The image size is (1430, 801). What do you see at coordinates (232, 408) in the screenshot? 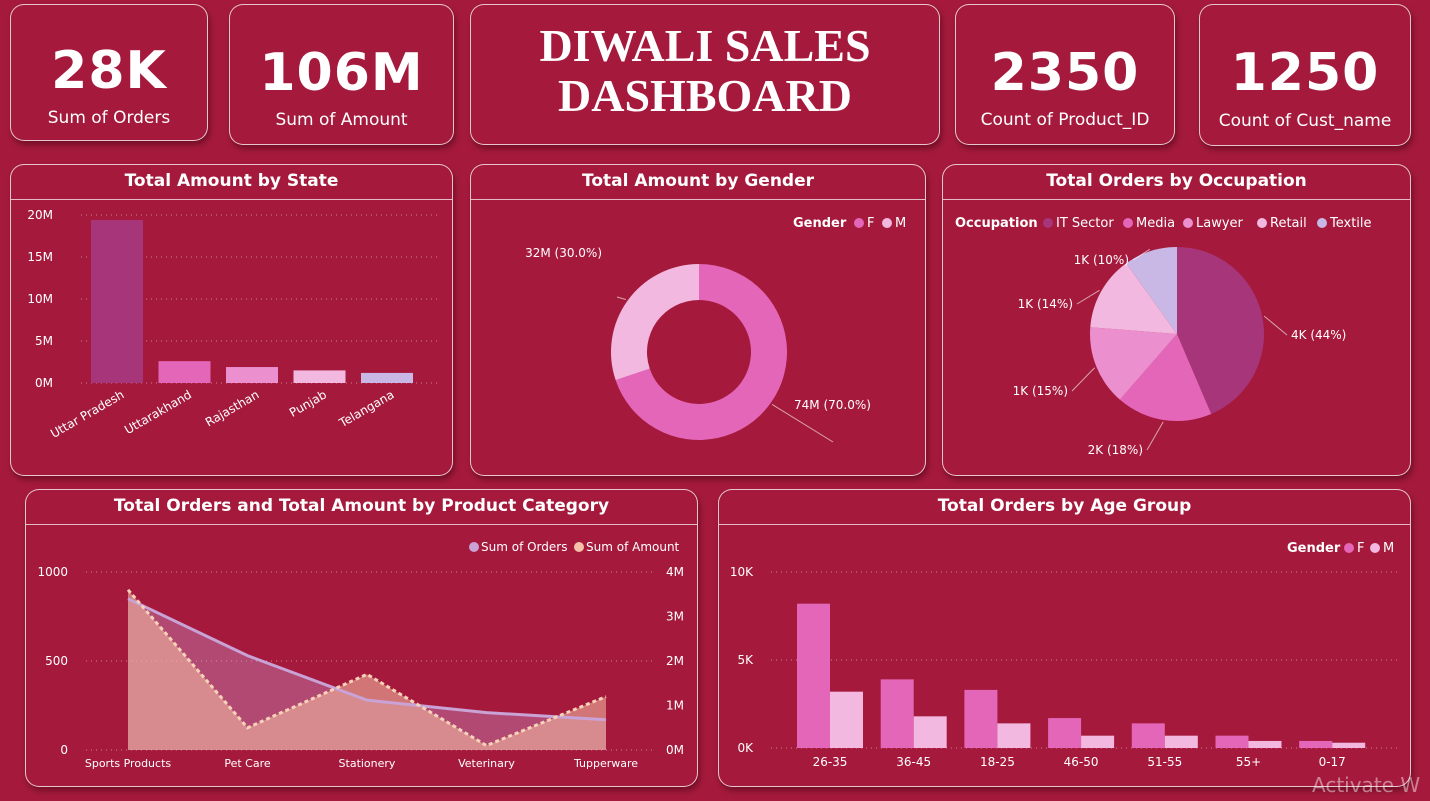
I see `x-tick-label: Rajasthan` at bounding box center [232, 408].